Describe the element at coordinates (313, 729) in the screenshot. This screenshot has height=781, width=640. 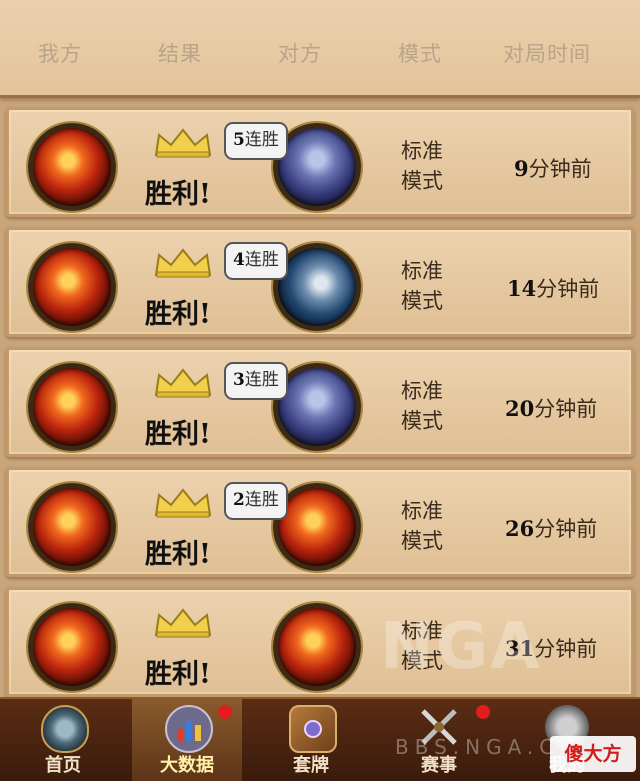
I see `card-deck-icon` at that location.